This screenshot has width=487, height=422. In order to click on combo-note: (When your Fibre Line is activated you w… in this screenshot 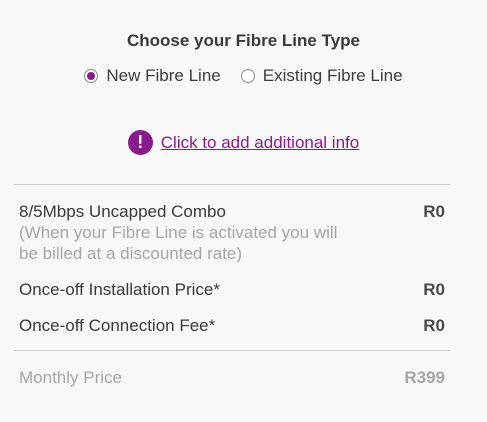, I will do `click(178, 243)`.